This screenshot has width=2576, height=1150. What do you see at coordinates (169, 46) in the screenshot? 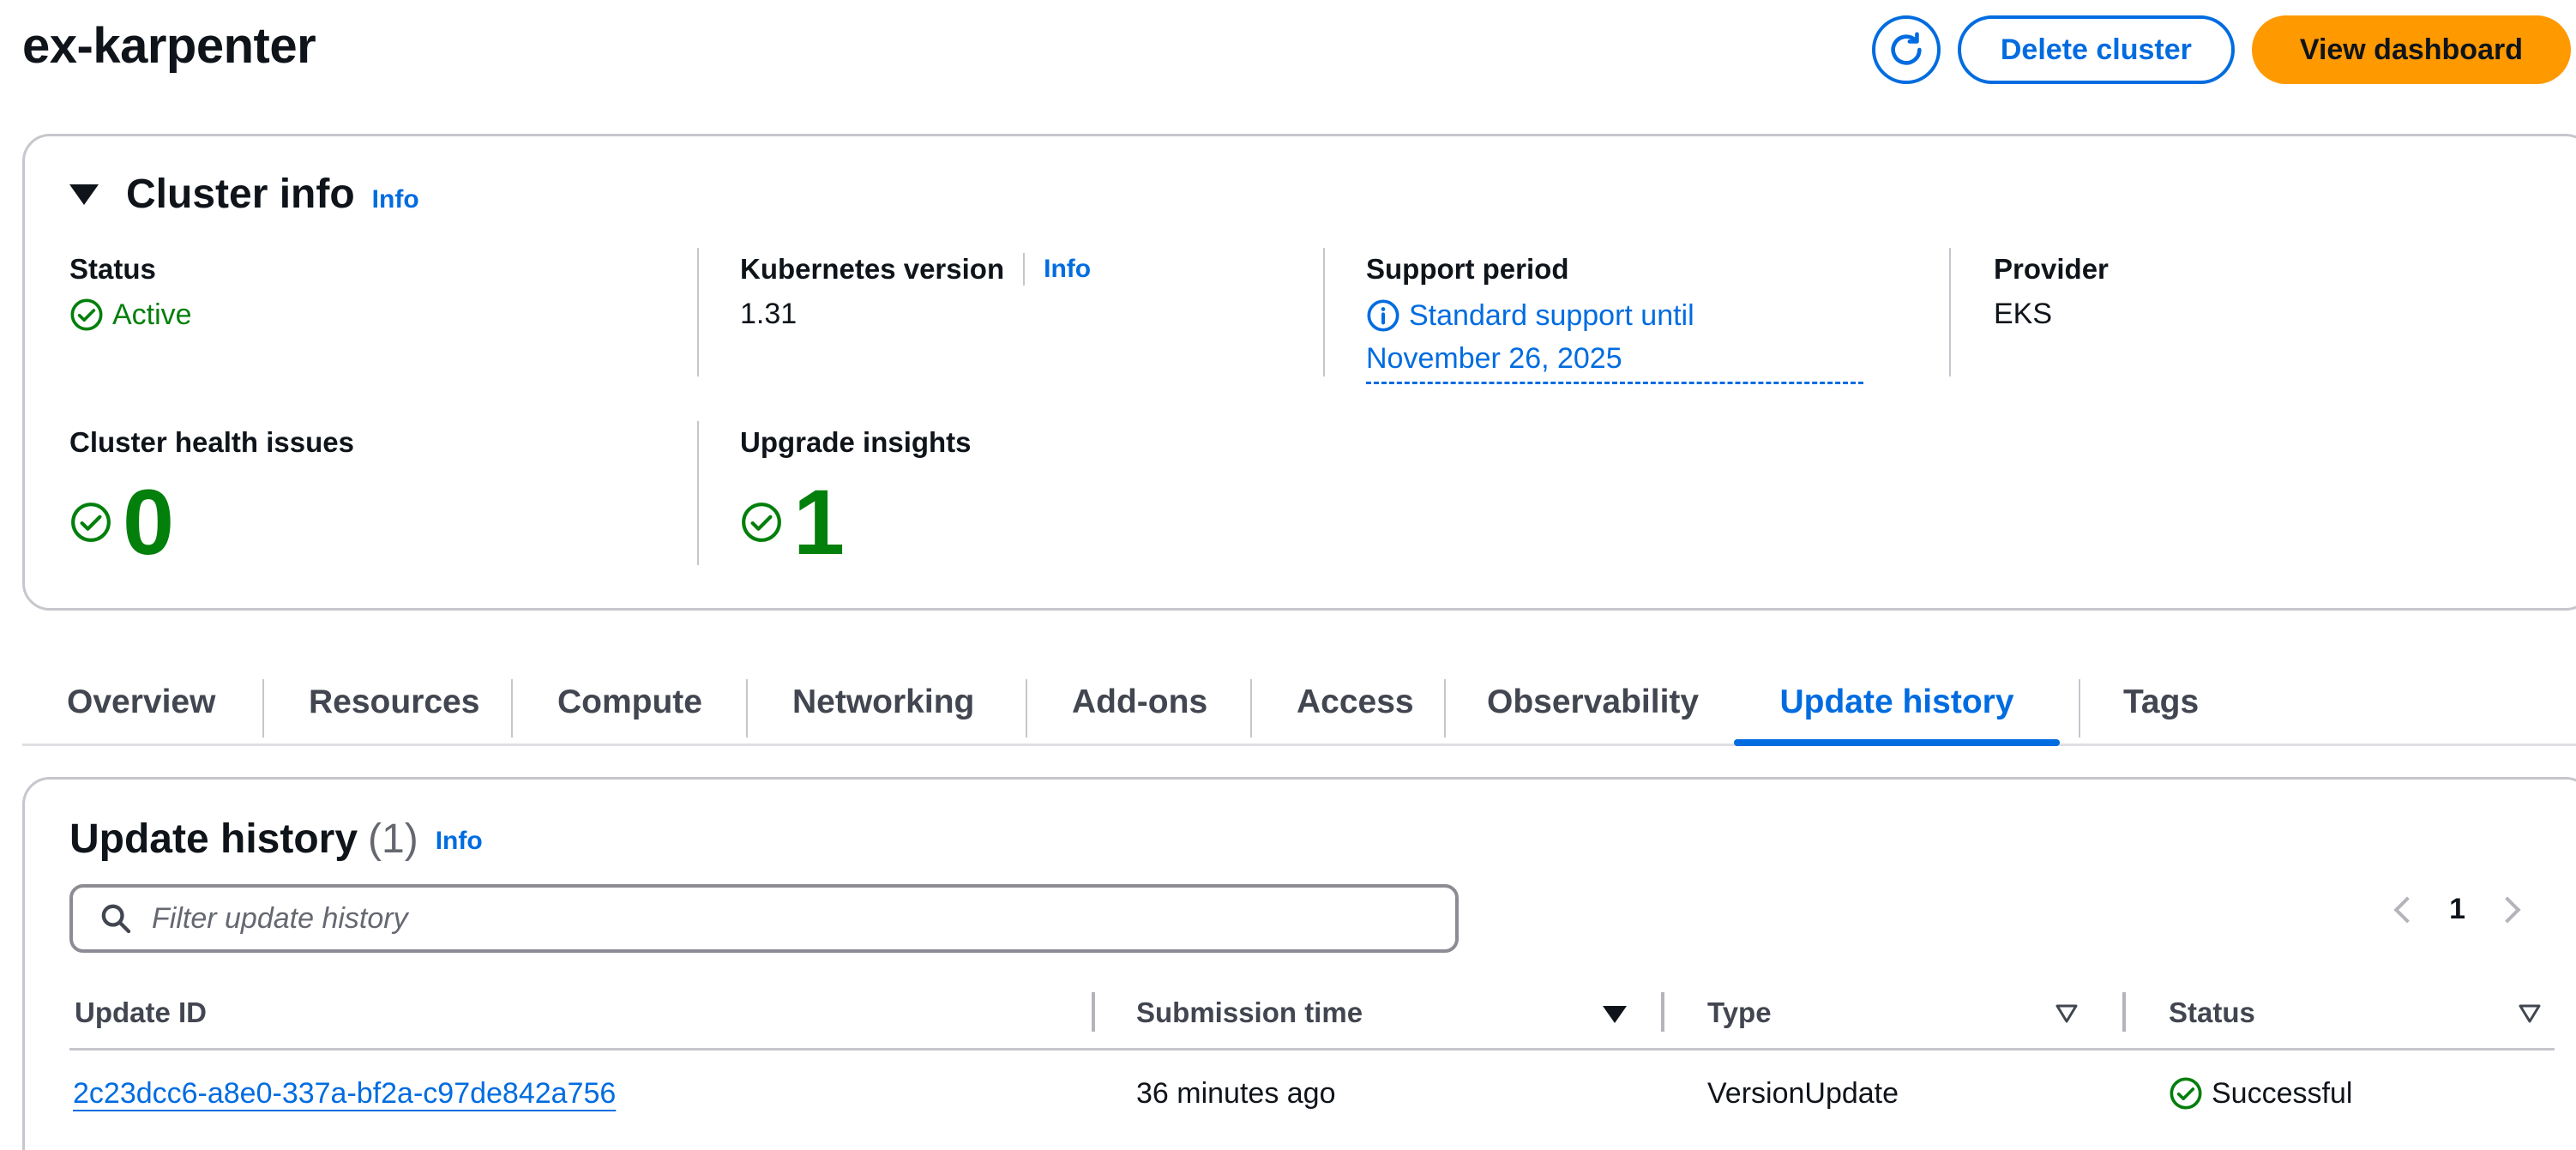
I see `page-title: ex-karpenter` at bounding box center [169, 46].